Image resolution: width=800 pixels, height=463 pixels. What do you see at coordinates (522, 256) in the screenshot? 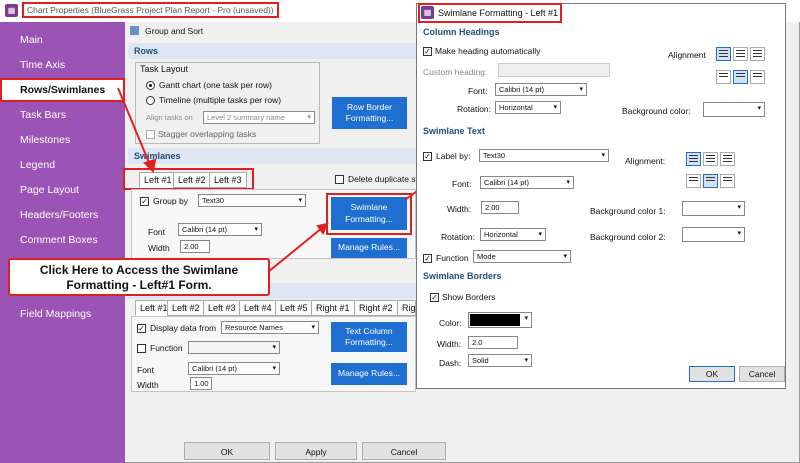
I see `text-function-dropdown: Mode ▾` at bounding box center [522, 256].